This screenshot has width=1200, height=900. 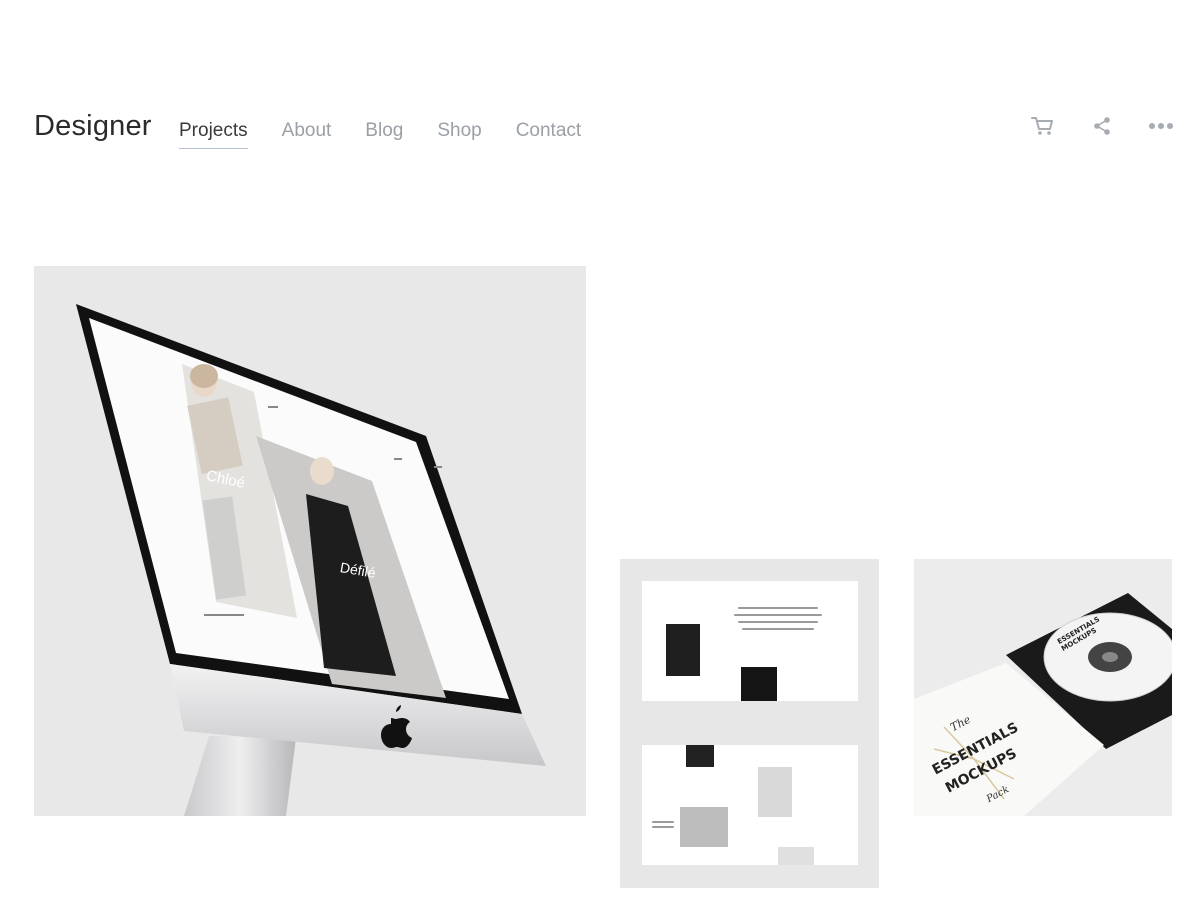 I want to click on nav-about: About, so click(x=307, y=134).